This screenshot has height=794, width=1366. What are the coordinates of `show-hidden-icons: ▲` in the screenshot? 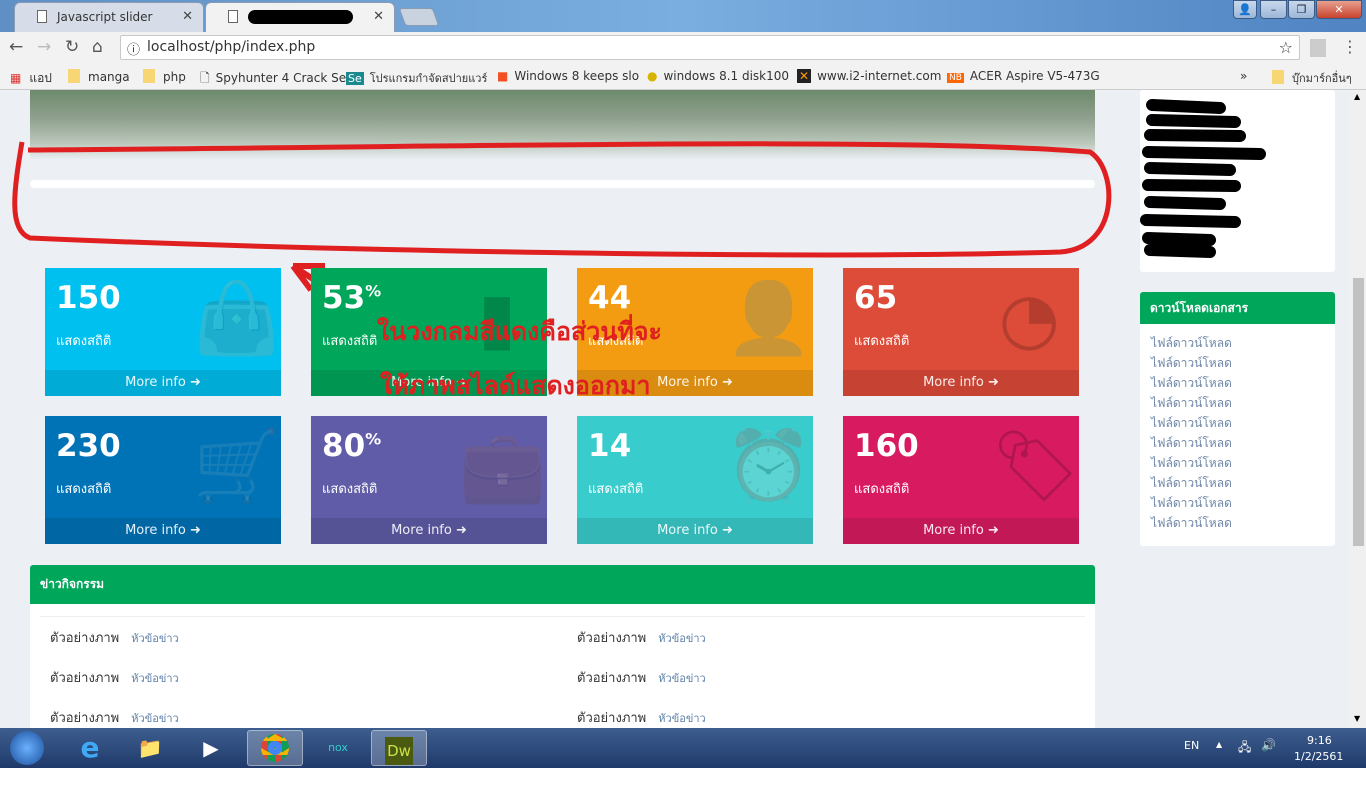 It's located at (1219, 744).